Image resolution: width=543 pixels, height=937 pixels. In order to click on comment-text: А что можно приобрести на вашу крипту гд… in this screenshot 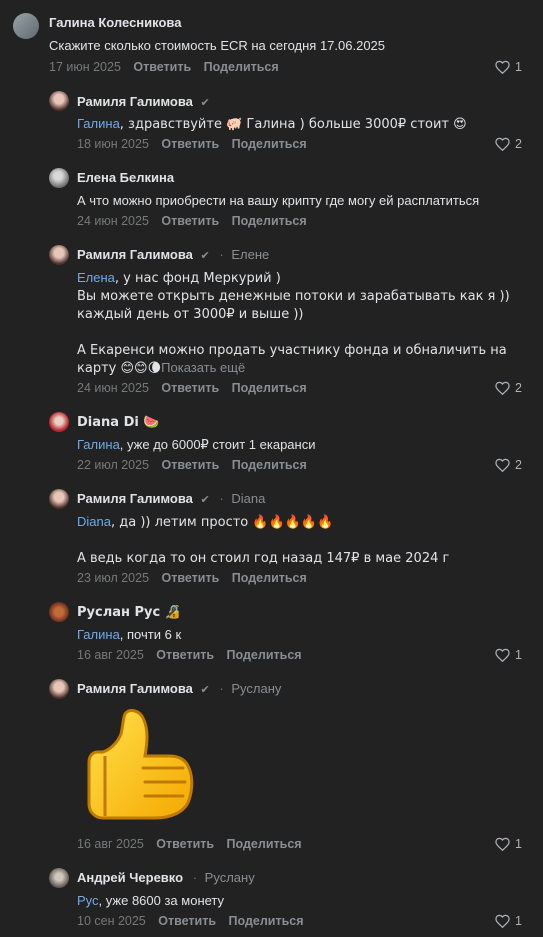, I will do `click(278, 200)`.